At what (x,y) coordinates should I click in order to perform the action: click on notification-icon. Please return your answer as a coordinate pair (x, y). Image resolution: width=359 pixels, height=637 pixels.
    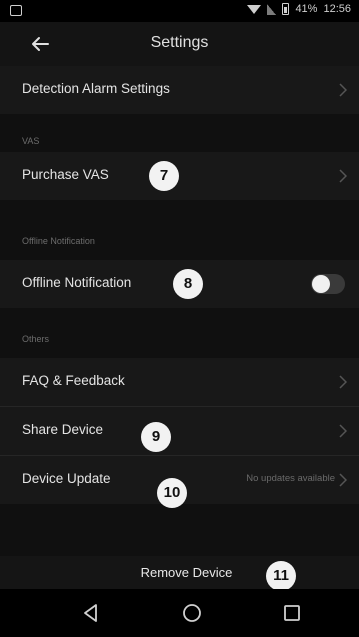
    Looking at the image, I should click on (16, 10).